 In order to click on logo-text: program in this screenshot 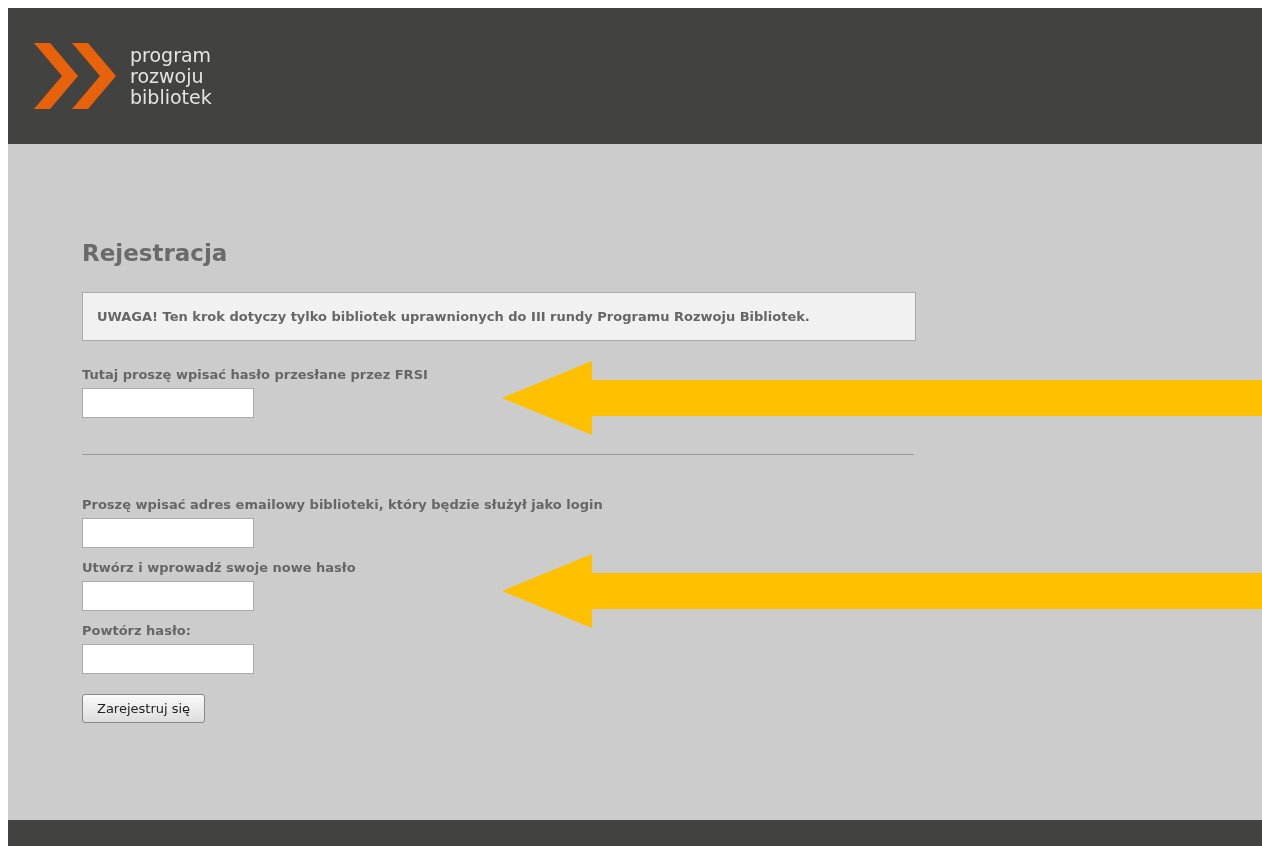, I will do `click(171, 55)`.